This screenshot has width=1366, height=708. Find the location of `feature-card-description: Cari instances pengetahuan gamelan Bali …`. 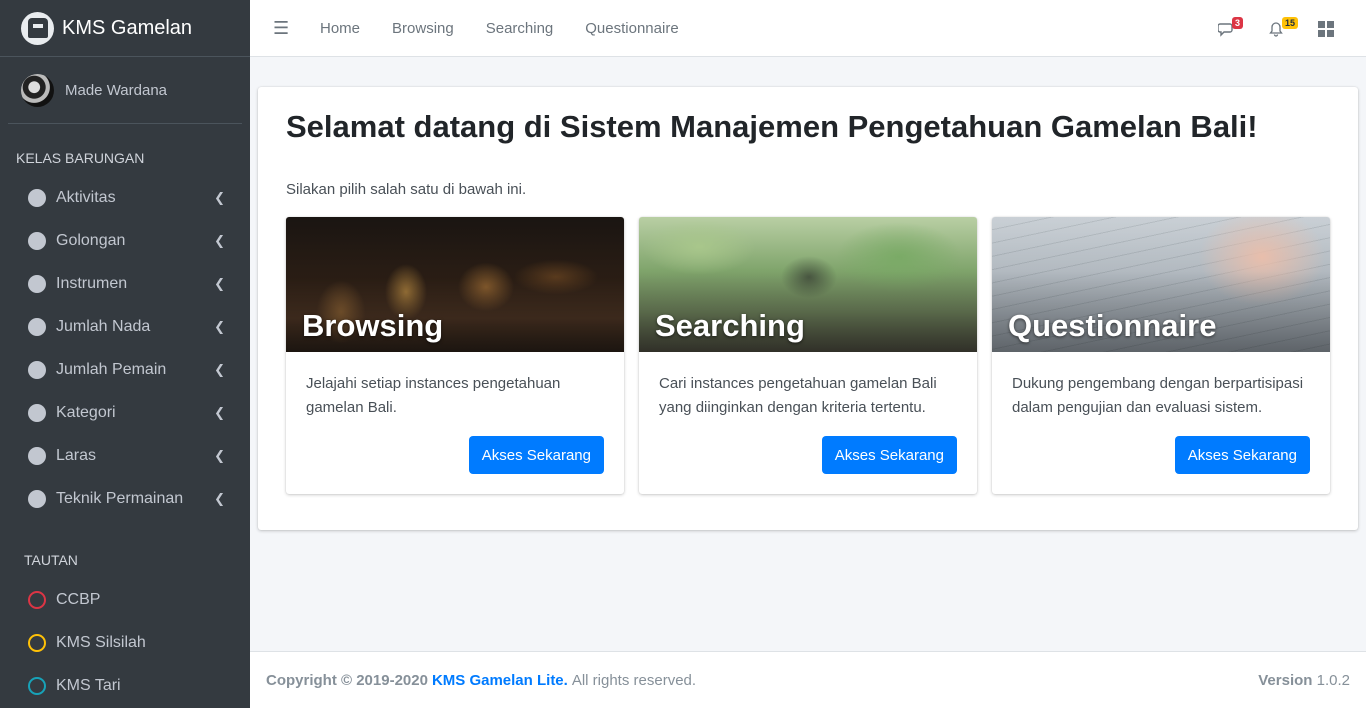

feature-card-description: Cari instances pengetahuan gamelan Bali … is located at coordinates (798, 395).